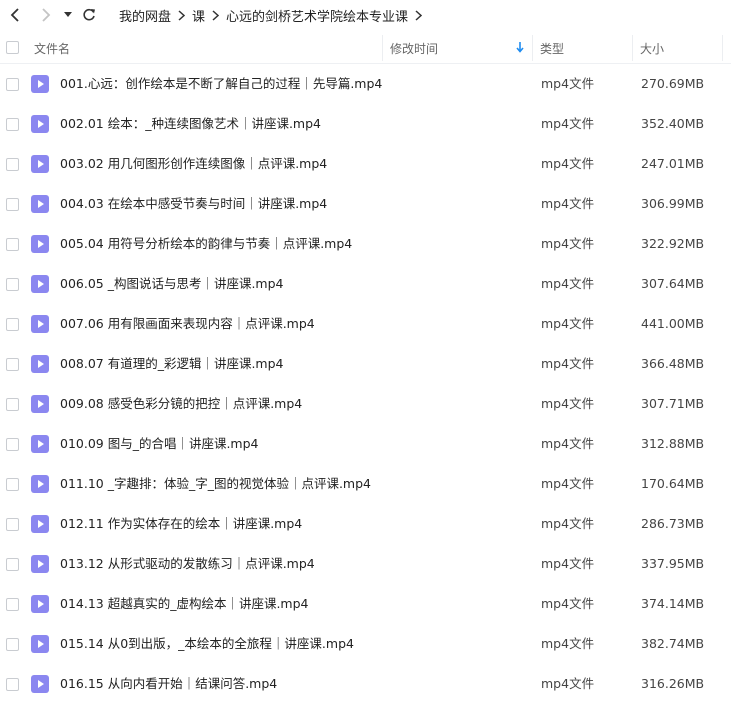 Image resolution: width=731 pixels, height=706 pixels. I want to click on breadcrumb: 我的网盘 课 心远的剑桥艺术学院绘本专业课, so click(274, 15).